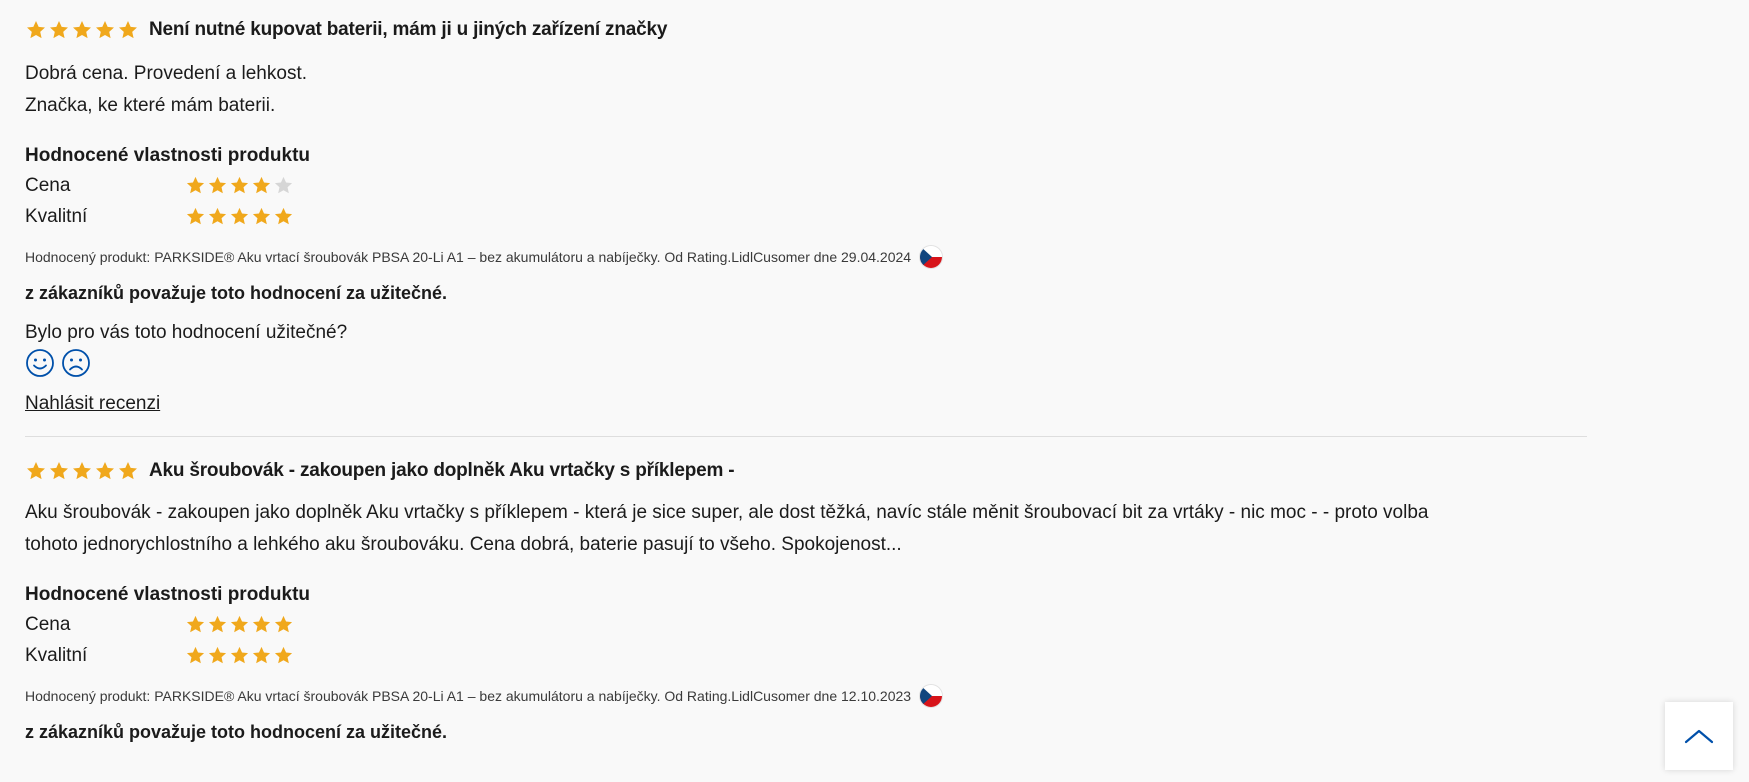  I want to click on chevron-up-icon, so click(1699, 736).